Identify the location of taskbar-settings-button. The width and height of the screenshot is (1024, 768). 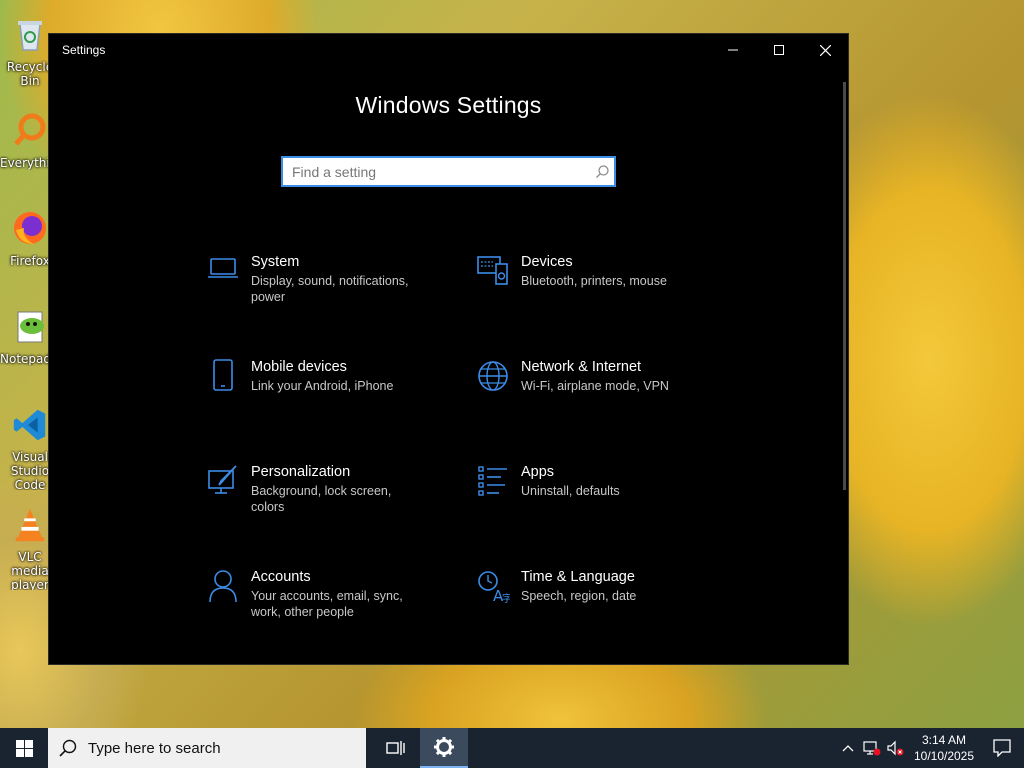
(444, 748).